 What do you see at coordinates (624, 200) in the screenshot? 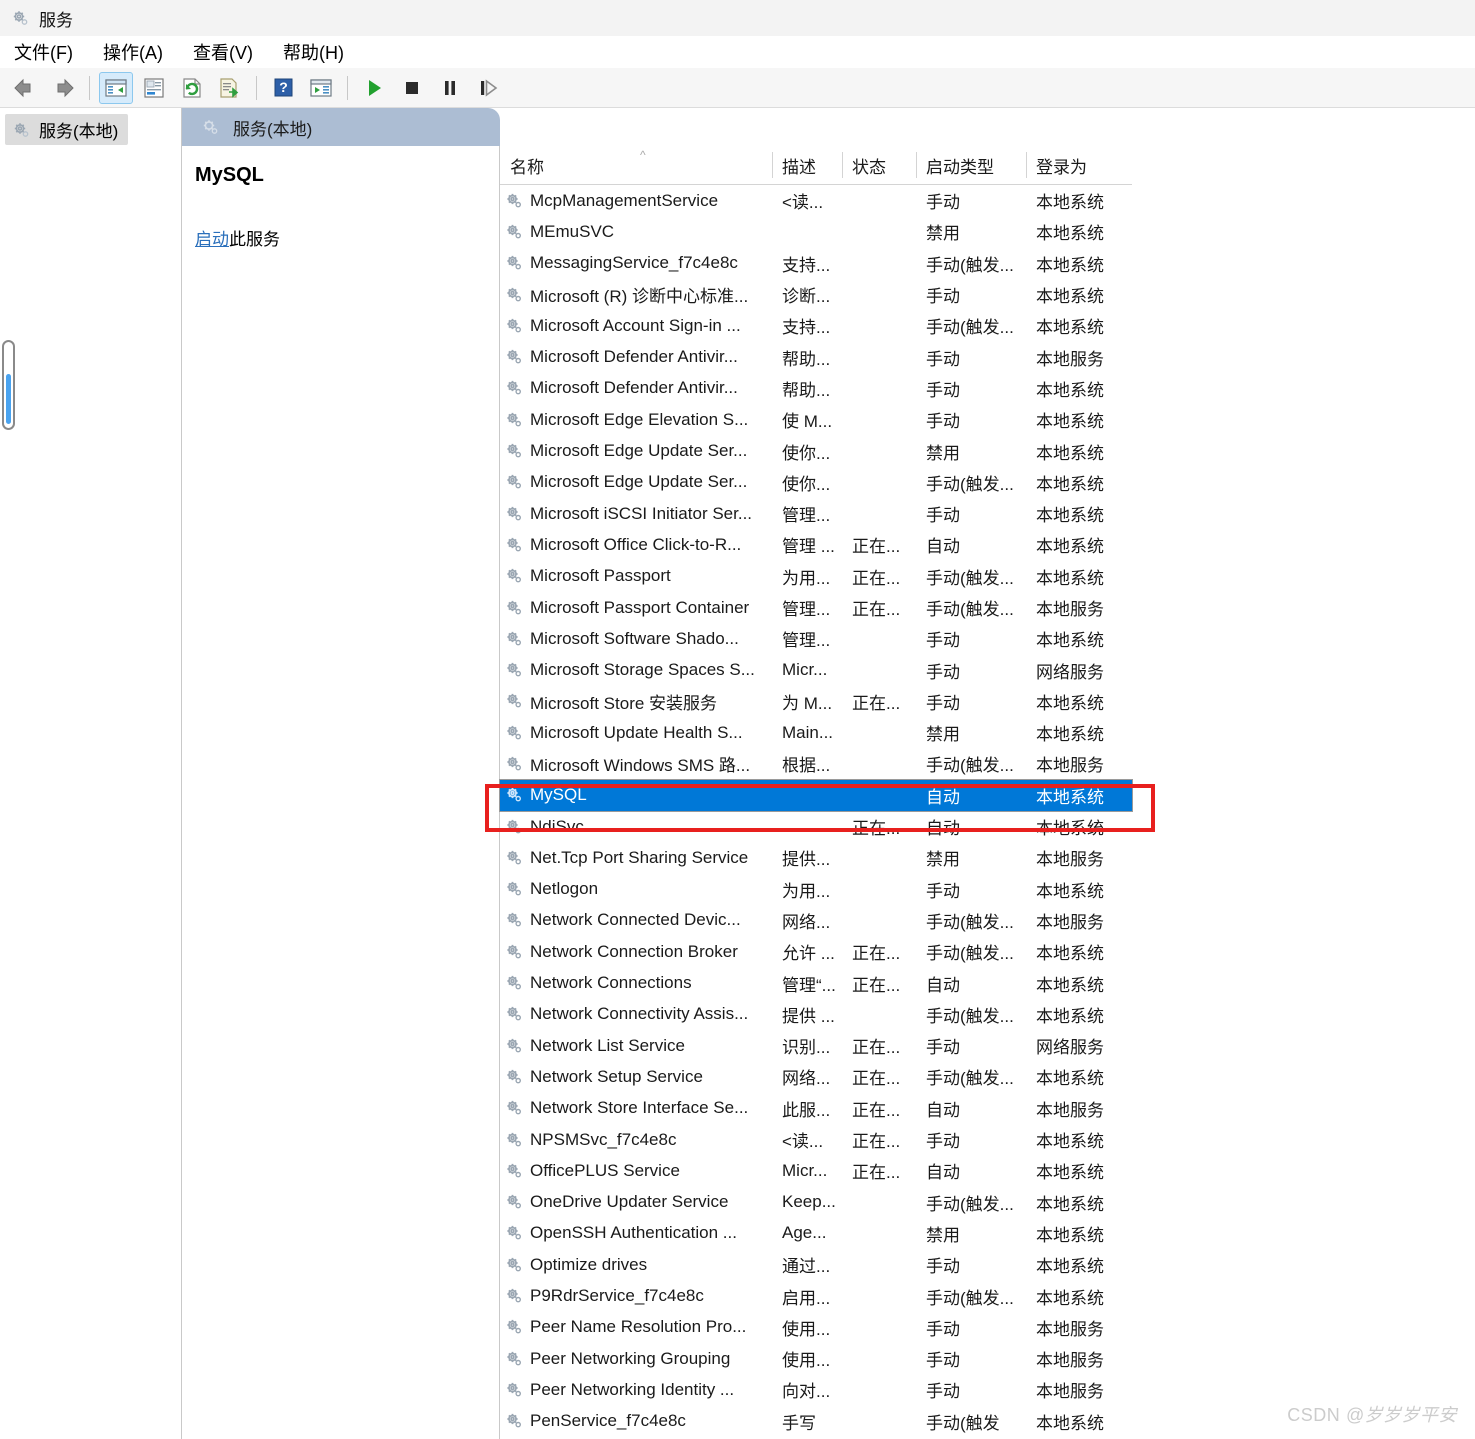
I see `service-name-label: McpManagementService` at bounding box center [624, 200].